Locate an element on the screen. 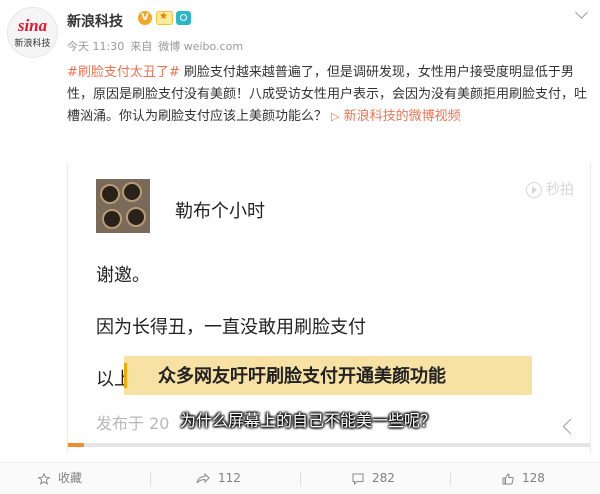 This screenshot has height=494, width=600. verified-icon: V is located at coordinates (145, 18).